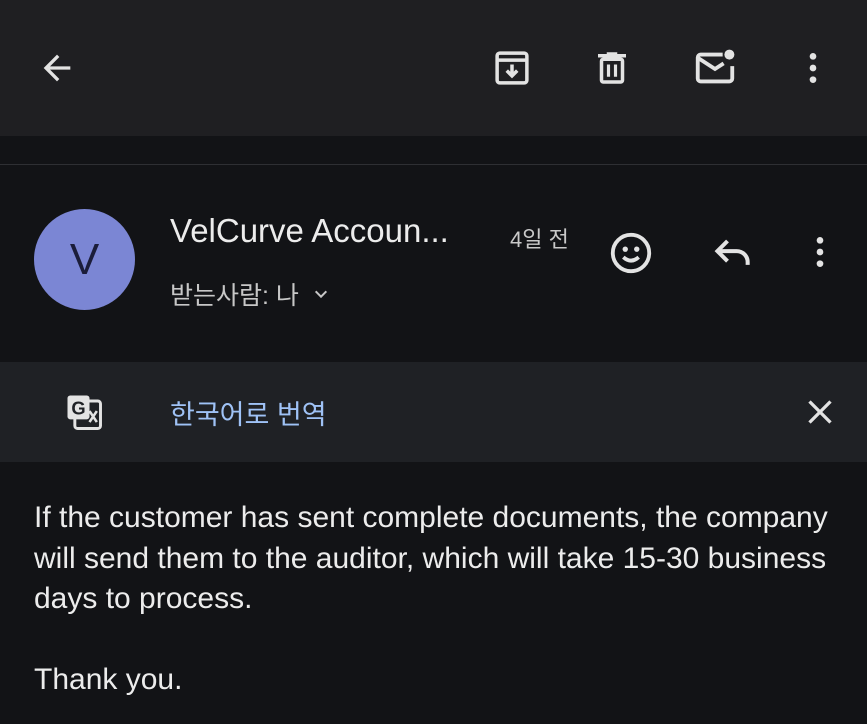  I want to click on more-options-button, so click(813, 68).